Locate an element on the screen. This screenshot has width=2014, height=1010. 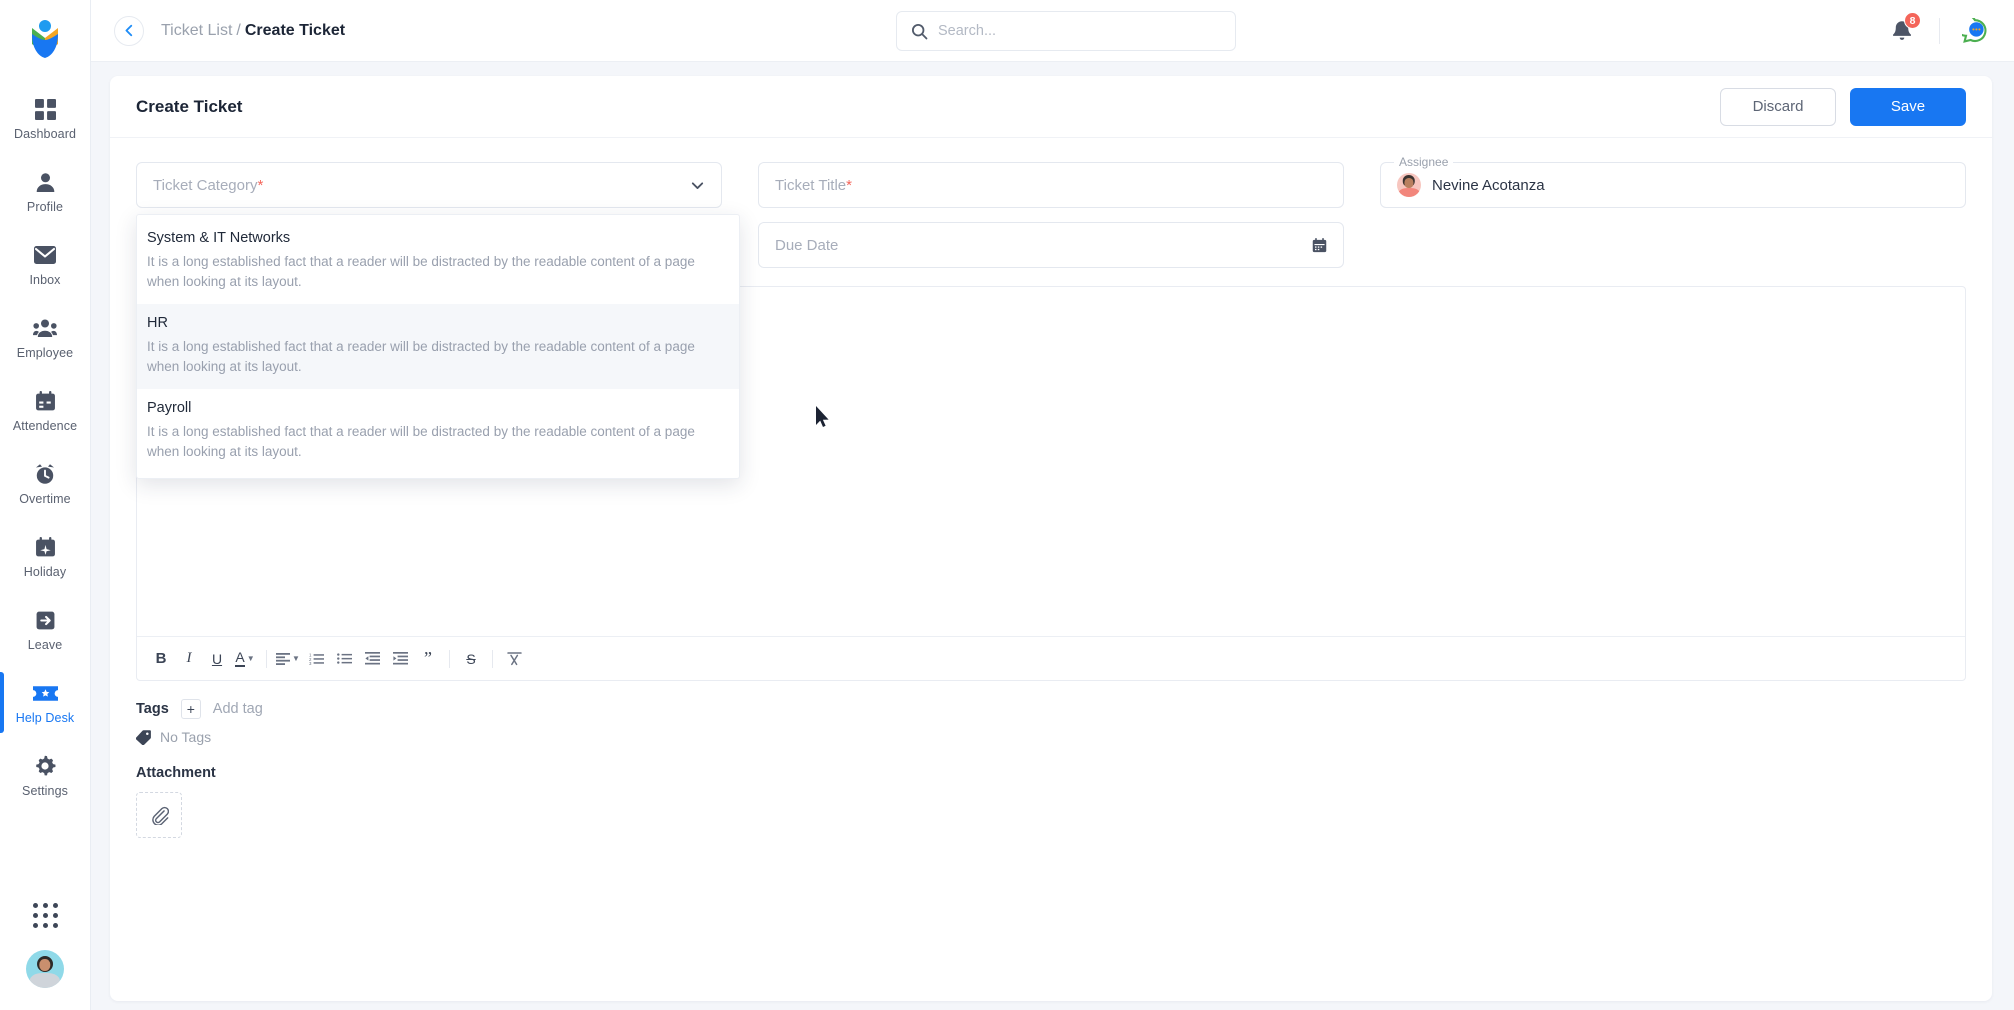
card-header: Create Ticket Discard Save is located at coordinates (1051, 107).